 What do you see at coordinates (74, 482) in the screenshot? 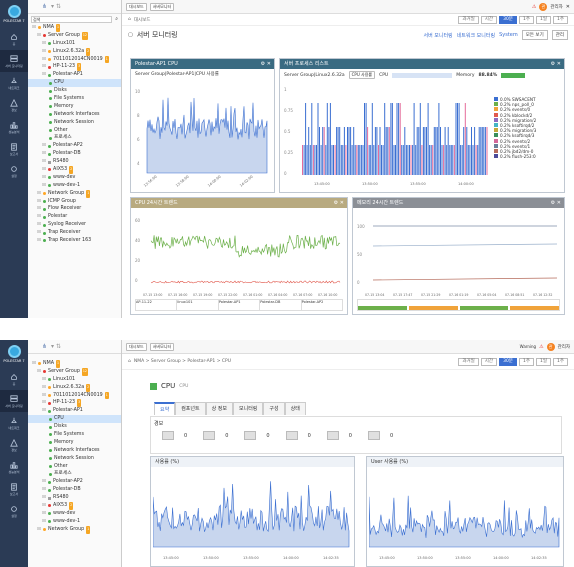
I see `tree-item: ⊟ Polestar-AP2` at bounding box center [74, 482].